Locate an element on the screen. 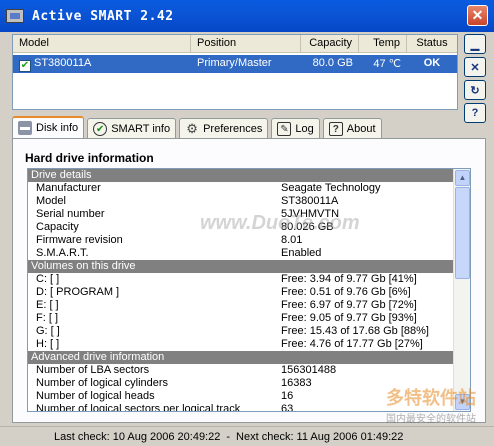 The width and height of the screenshot is (494, 446). tab-about: ? About is located at coordinates (352, 128).